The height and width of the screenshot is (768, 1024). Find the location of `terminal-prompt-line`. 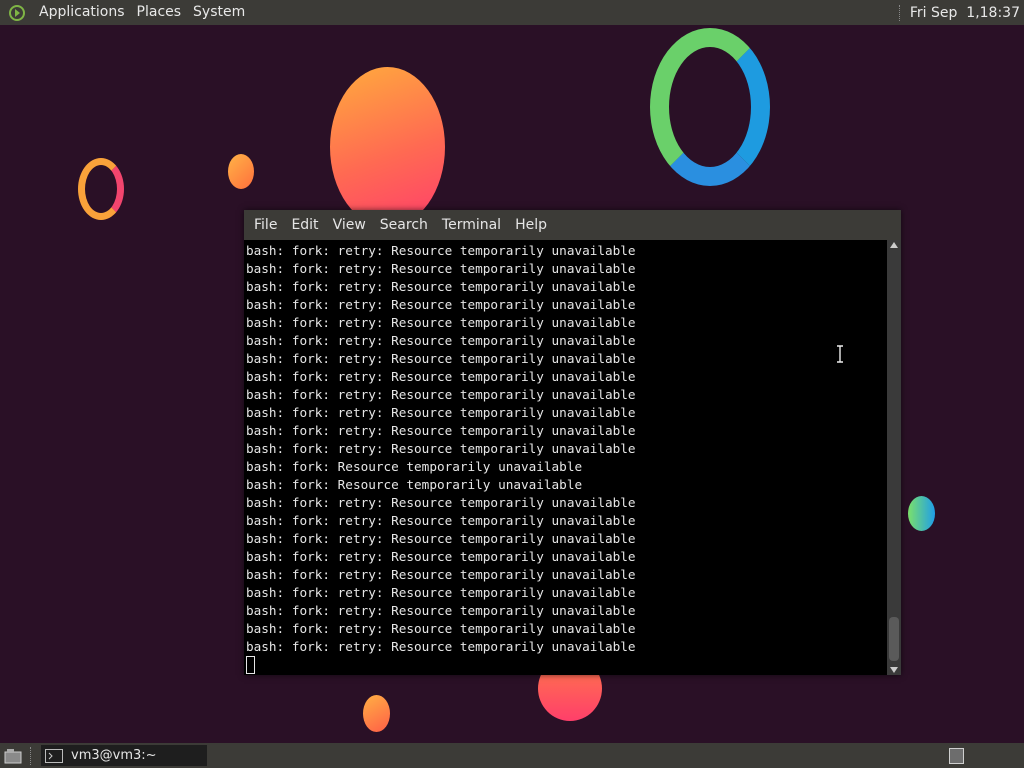

terminal-prompt-line is located at coordinates (566, 665).